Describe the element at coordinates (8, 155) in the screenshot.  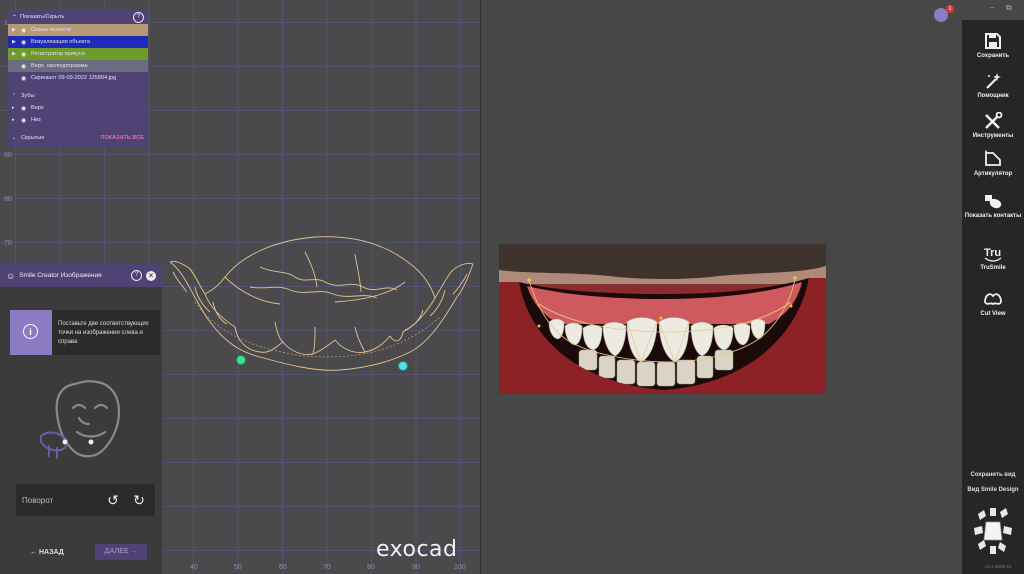
I see `y-tick: 90` at that location.